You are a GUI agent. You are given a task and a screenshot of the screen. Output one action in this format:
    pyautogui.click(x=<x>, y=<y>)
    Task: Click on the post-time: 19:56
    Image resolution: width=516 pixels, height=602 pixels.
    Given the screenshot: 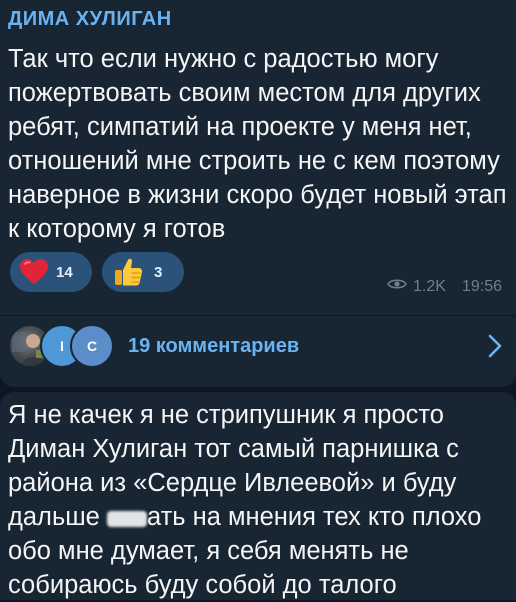 What is the action you would take?
    pyautogui.click(x=481, y=286)
    